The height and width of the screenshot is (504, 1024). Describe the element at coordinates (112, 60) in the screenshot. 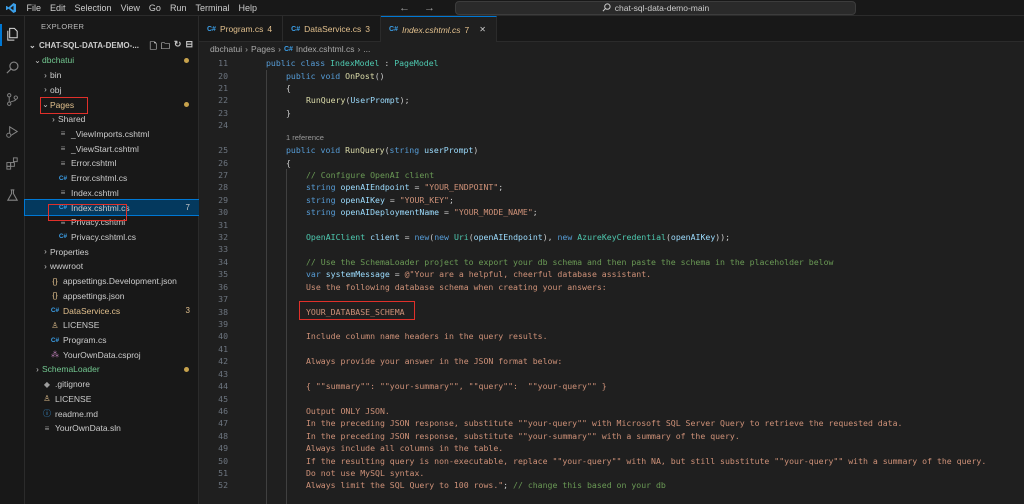

I see `tree-item: ⌄ dbchatui` at that location.